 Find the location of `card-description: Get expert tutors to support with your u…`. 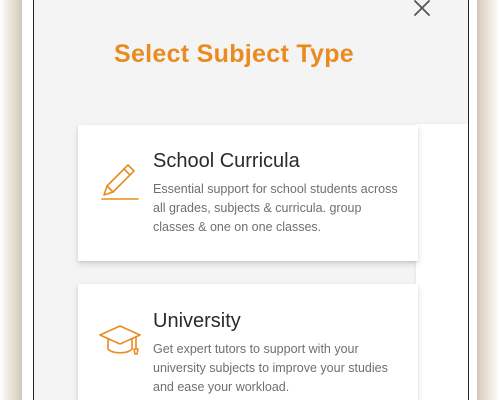

card-description: Get expert tutors to support with your u… is located at coordinates (270, 368).